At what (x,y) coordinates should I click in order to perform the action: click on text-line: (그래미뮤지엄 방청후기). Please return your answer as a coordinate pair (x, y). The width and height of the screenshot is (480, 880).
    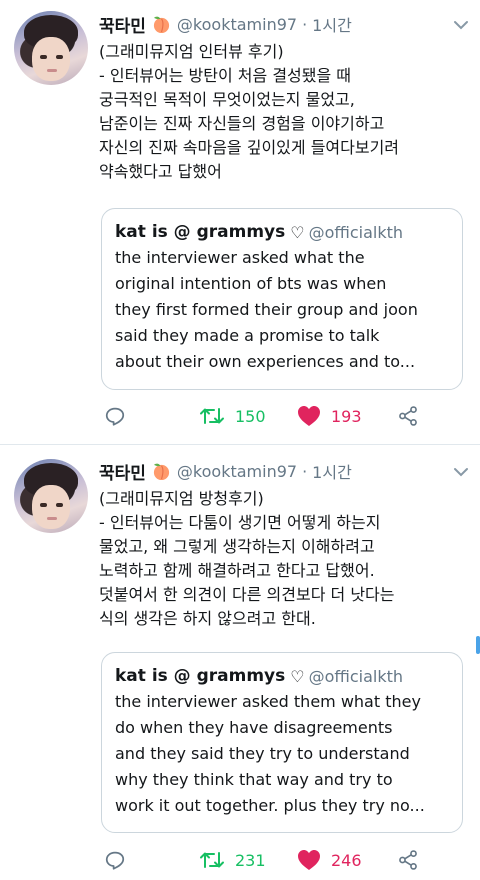
    Looking at the image, I should click on (181, 498).